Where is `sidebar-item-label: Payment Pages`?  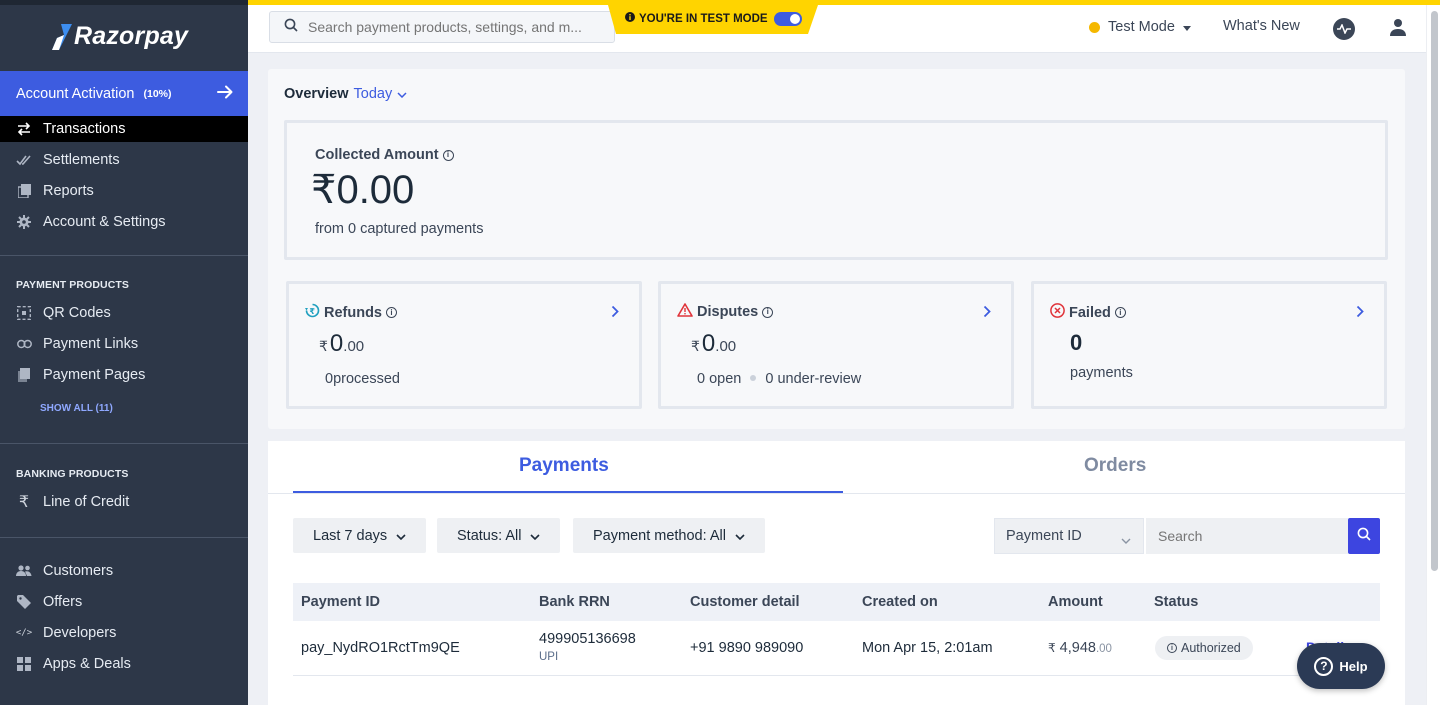
sidebar-item-label: Payment Pages is located at coordinates (94, 375).